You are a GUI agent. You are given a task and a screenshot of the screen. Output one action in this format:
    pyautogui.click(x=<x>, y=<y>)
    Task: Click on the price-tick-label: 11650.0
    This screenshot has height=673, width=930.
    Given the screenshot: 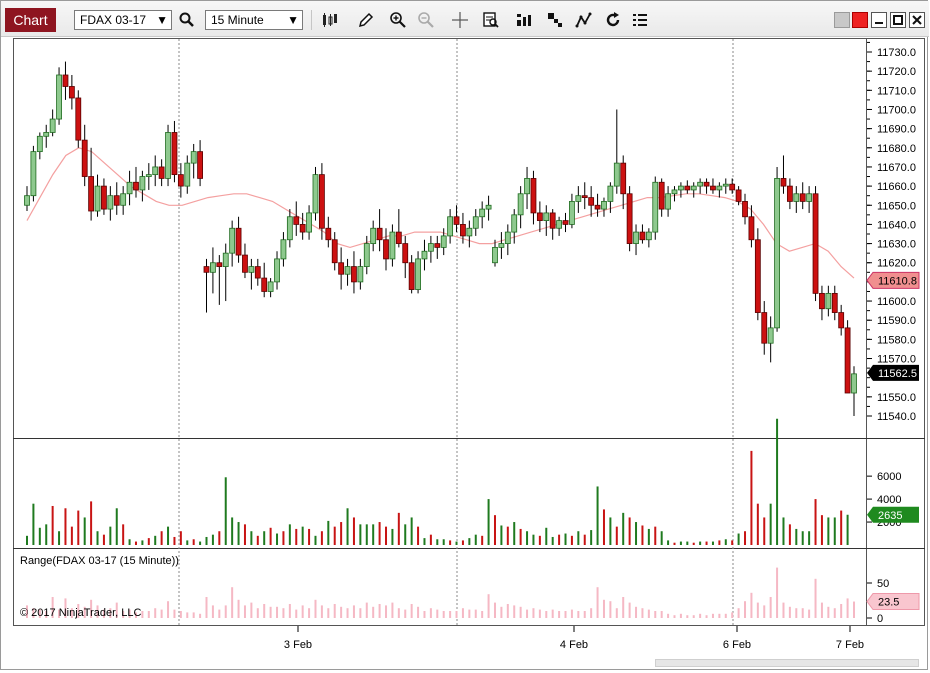 What is the action you would take?
    pyautogui.click(x=896, y=206)
    